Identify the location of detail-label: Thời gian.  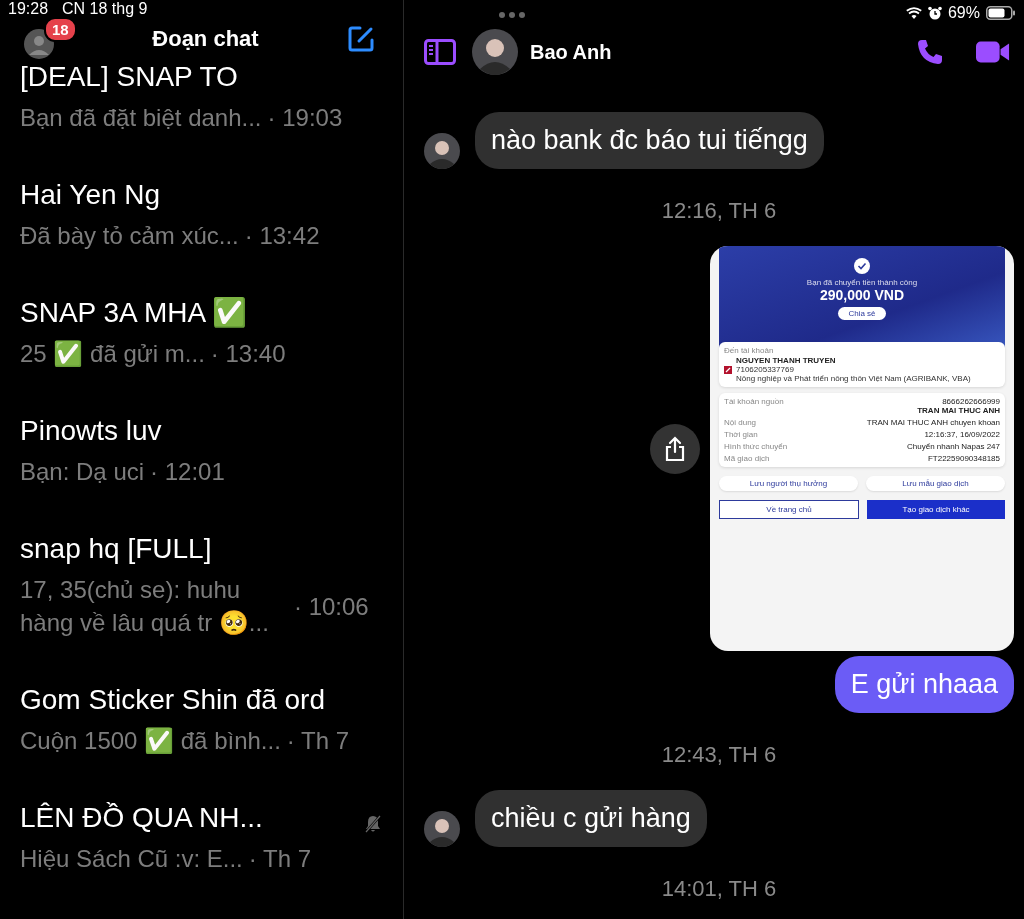
(741, 434).